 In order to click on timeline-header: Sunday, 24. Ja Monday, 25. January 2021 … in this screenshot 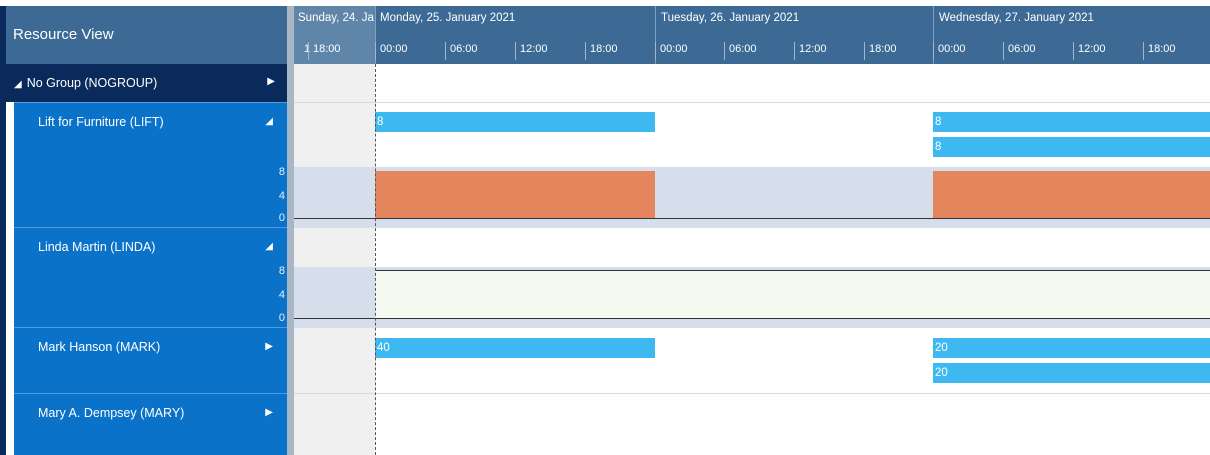, I will do `click(752, 35)`.